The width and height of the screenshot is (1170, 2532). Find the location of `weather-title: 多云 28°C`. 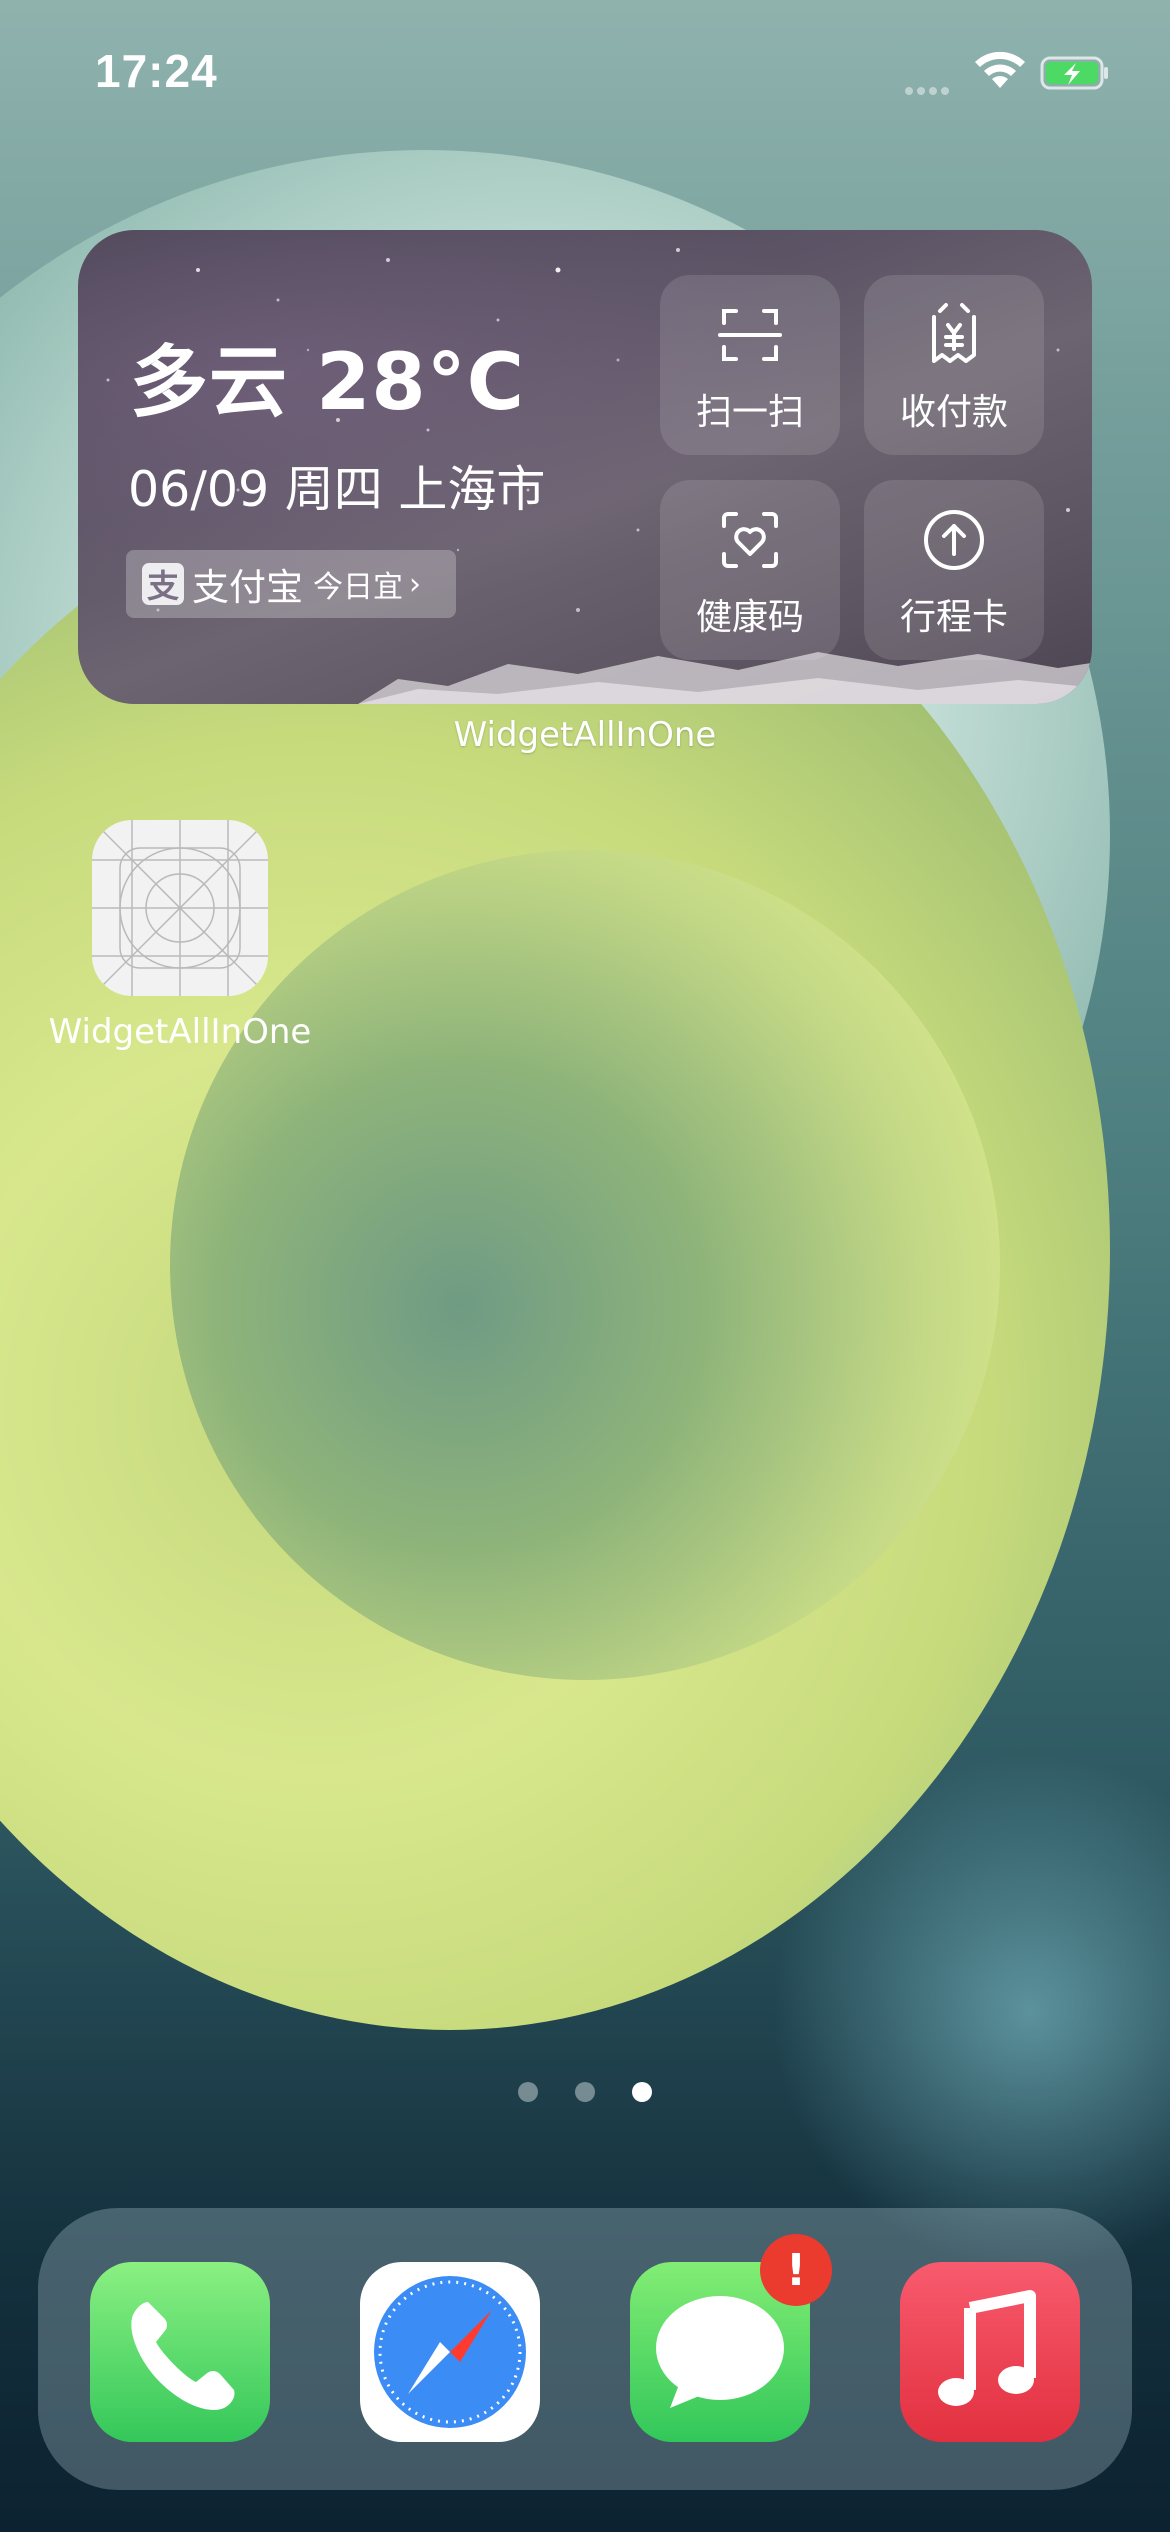

weather-title: 多云 28°C is located at coordinates (327, 383).